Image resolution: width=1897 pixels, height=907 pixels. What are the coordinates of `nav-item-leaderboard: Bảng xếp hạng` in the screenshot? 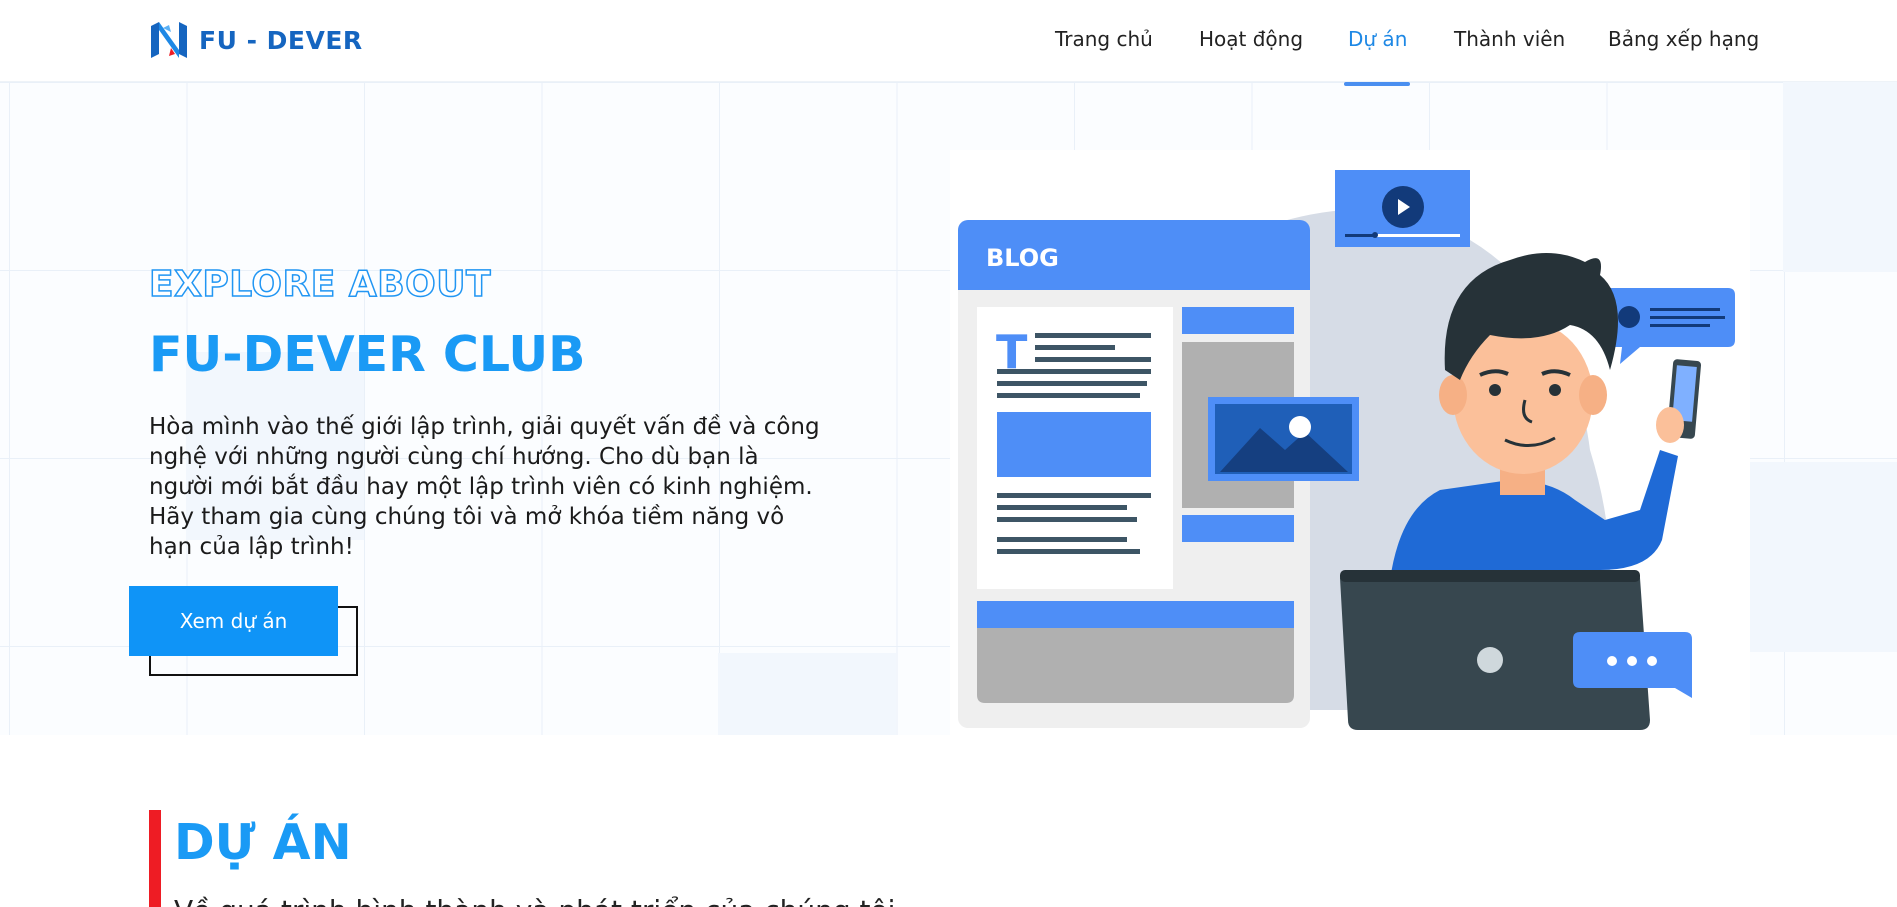 It's located at (1683, 39).